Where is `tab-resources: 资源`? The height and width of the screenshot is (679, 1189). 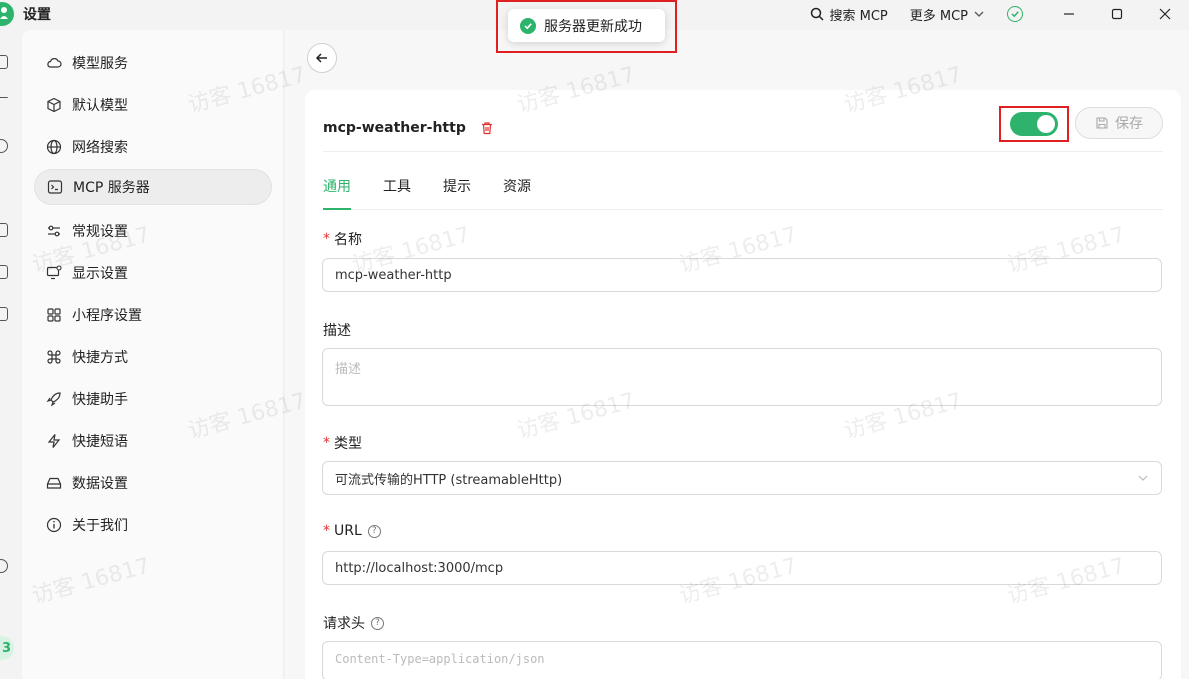 tab-resources: 资源 is located at coordinates (517, 193).